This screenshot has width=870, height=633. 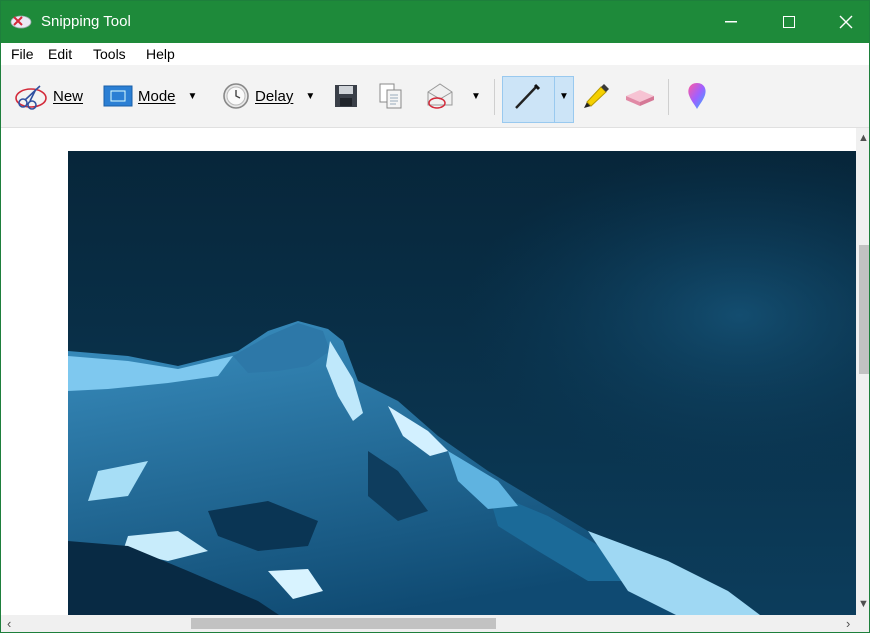 I want to click on send-snip-button: ▼, so click(x=453, y=96).